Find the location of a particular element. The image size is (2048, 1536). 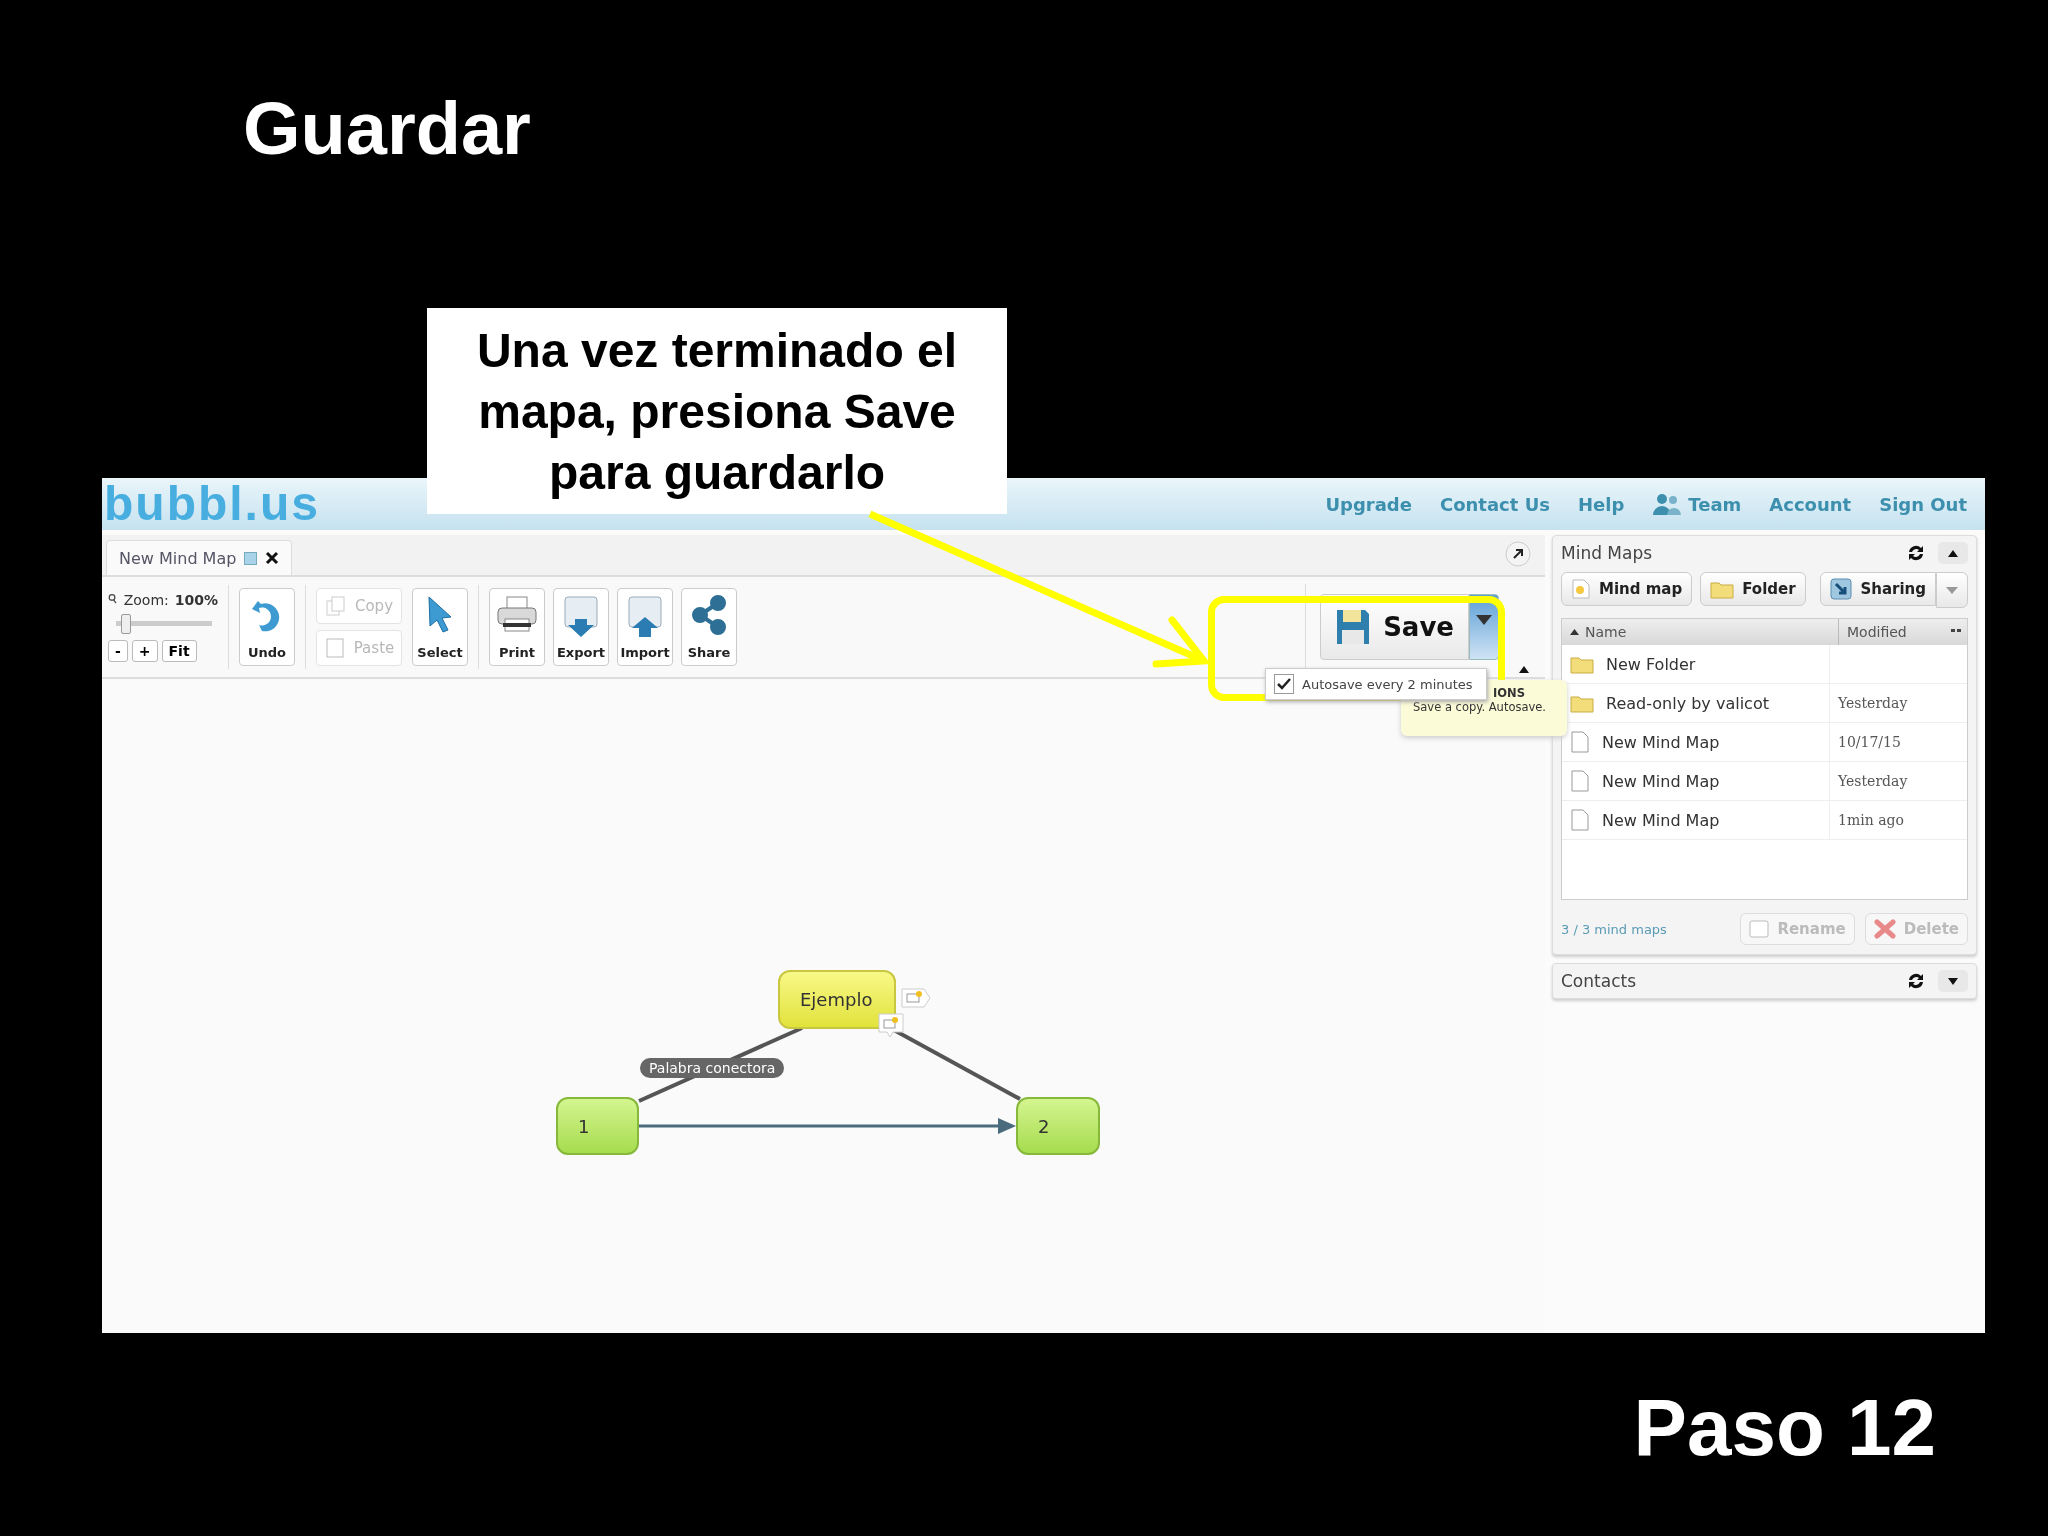

file-row: New Mind Map 1min ago is located at coordinates (1764, 820).